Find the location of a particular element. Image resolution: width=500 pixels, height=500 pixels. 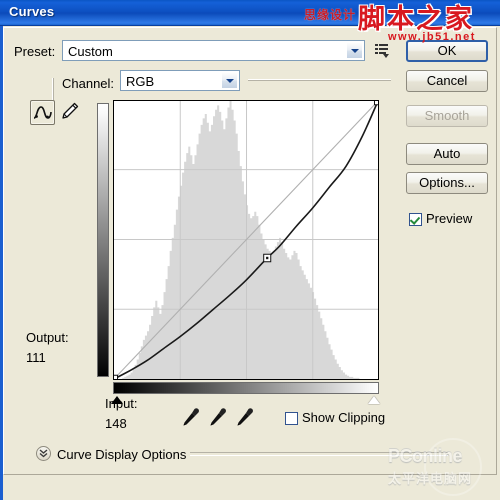

channel-value: RGB is located at coordinates (140, 81).